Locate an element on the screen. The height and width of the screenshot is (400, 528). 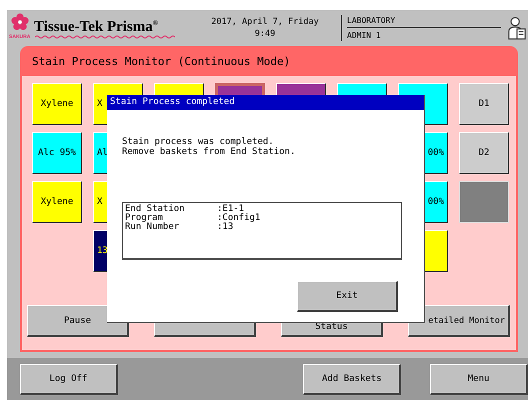
detail-label: Run Number is located at coordinates (152, 227).